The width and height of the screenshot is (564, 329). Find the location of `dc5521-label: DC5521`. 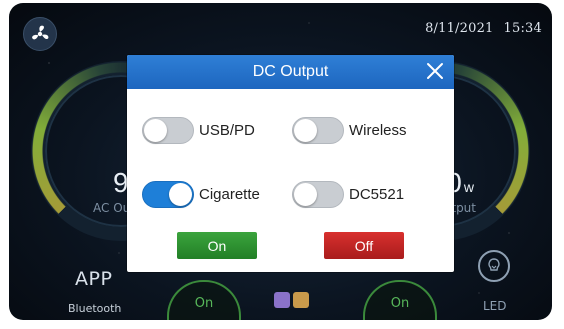

dc5521-label: DC5521 is located at coordinates (377, 194).